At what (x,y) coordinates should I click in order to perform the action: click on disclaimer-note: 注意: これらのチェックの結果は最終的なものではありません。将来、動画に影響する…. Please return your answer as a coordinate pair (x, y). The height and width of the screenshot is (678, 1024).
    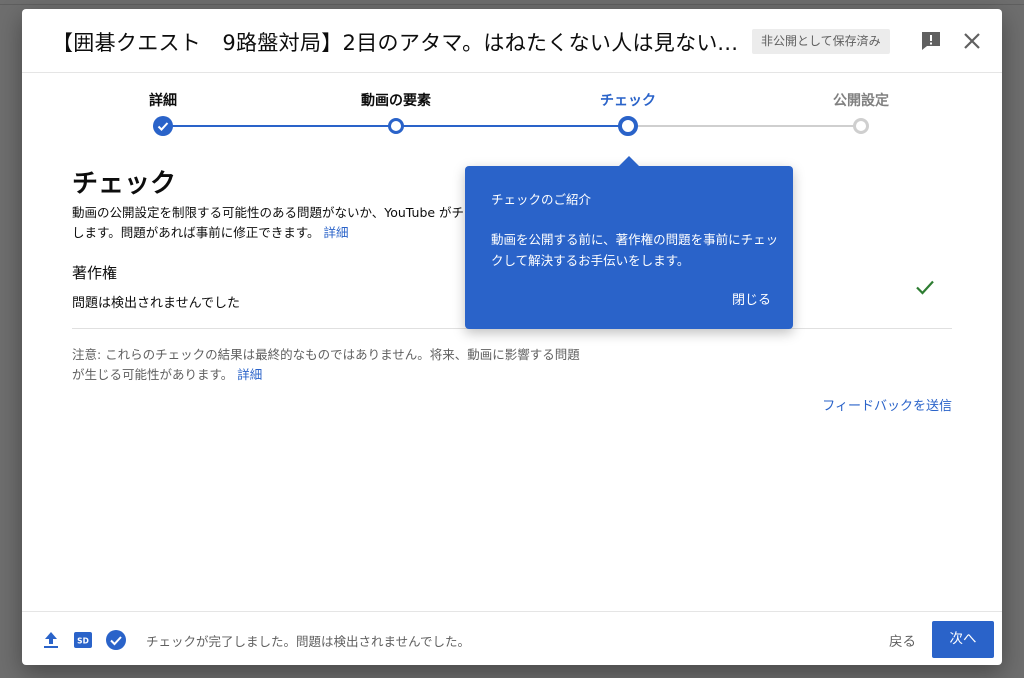
    Looking at the image, I should click on (327, 365).